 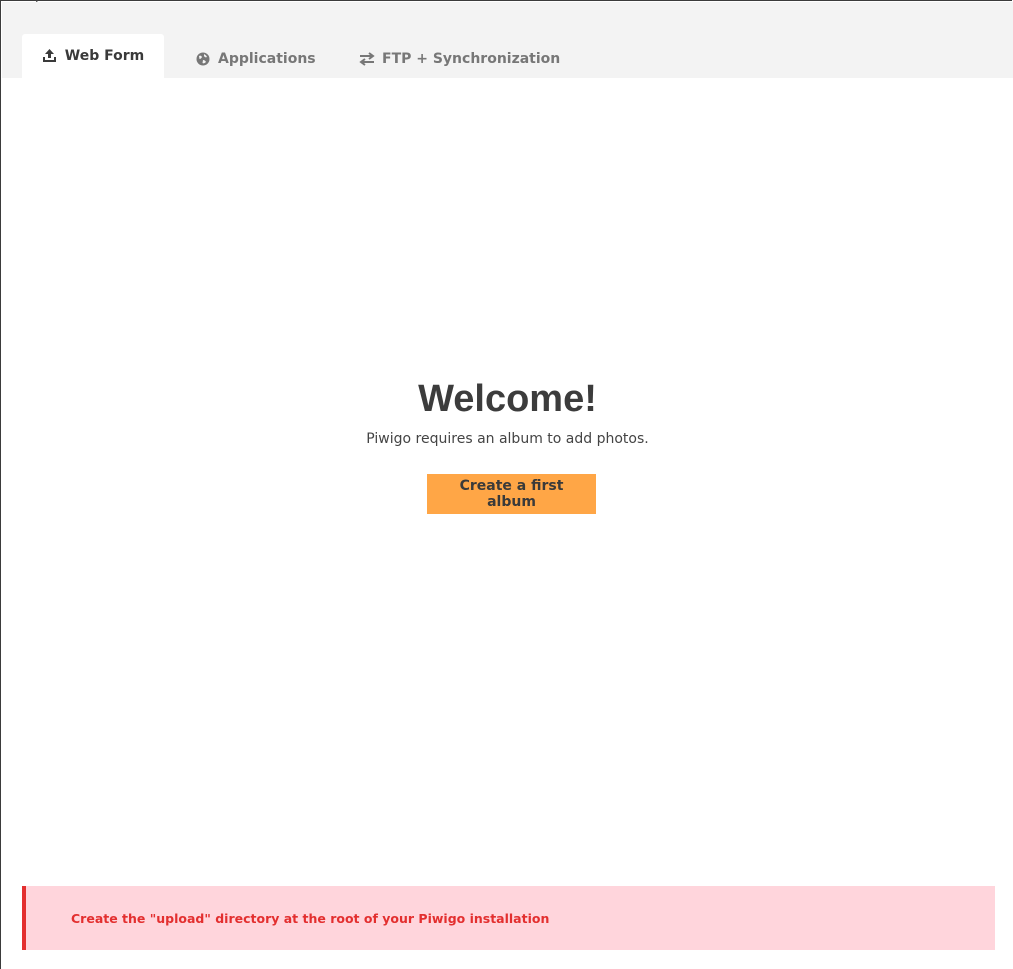 I want to click on page-title: P, so click(x=38, y=2).